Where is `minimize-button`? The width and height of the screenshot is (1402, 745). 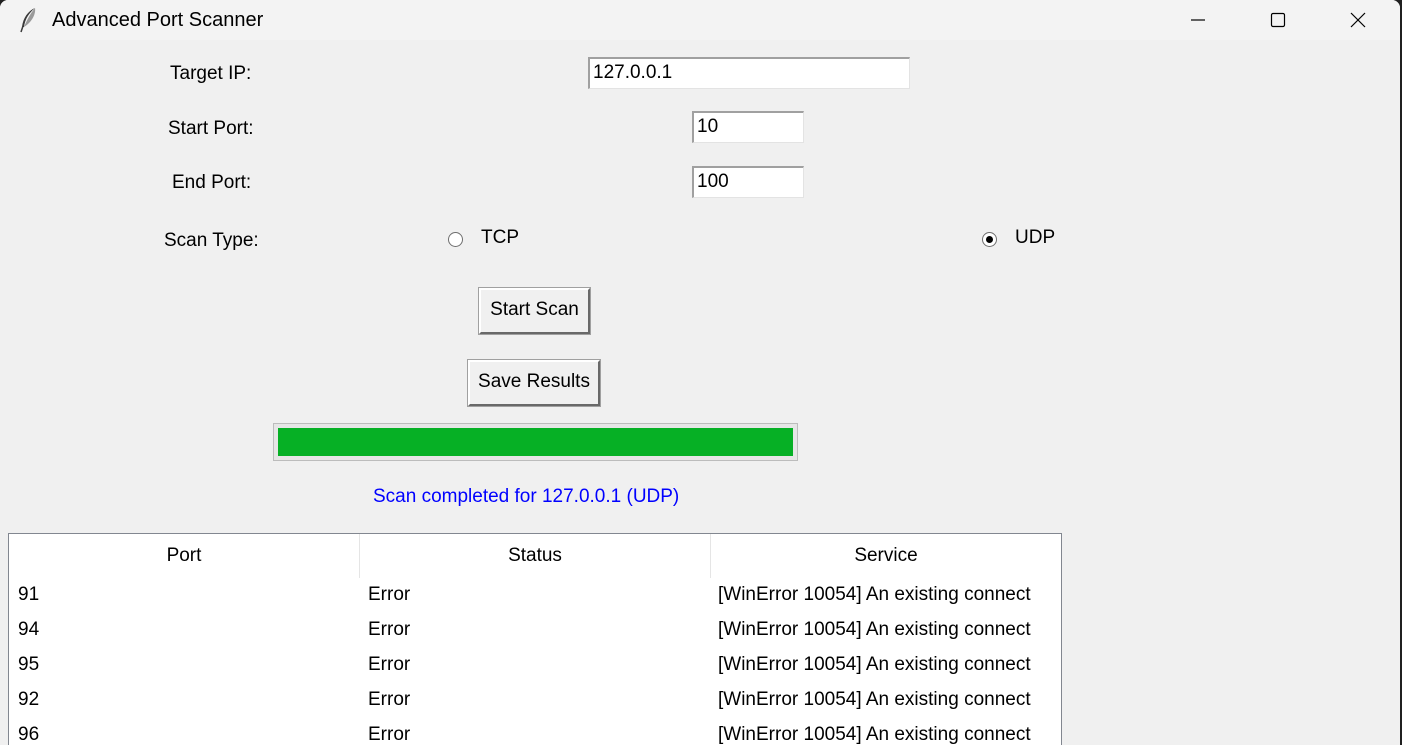 minimize-button is located at coordinates (1198, 20).